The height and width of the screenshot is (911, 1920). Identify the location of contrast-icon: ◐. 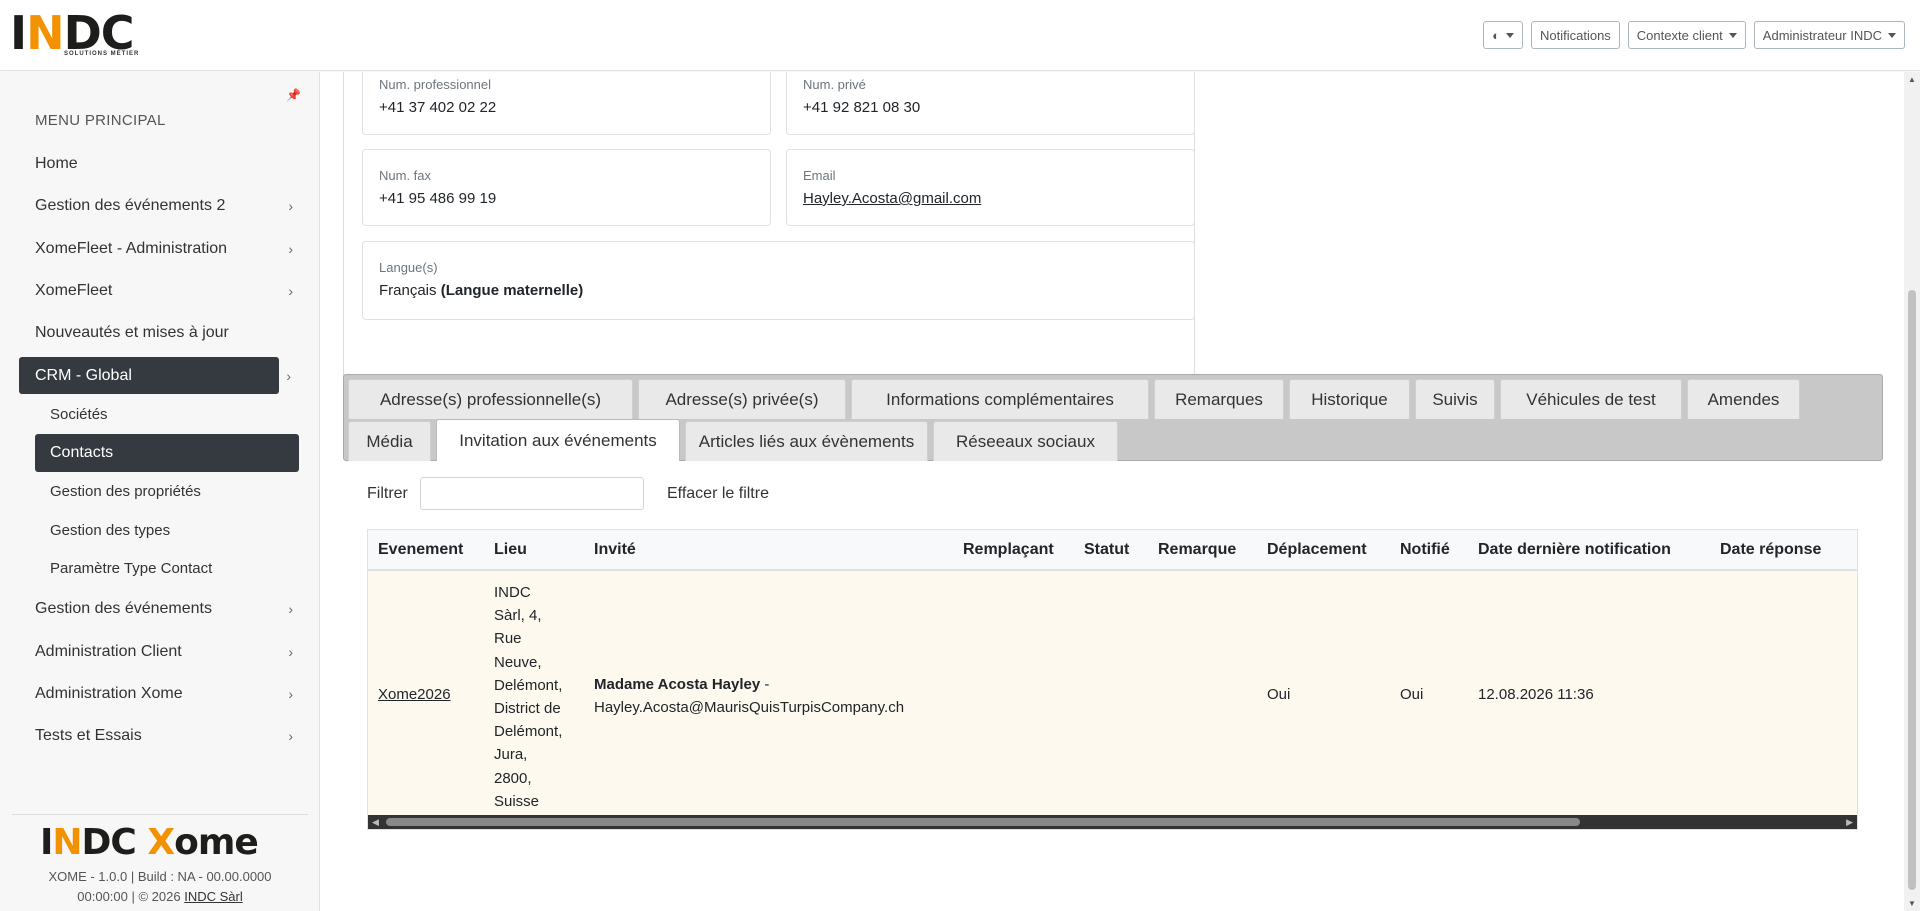
(1496, 35).